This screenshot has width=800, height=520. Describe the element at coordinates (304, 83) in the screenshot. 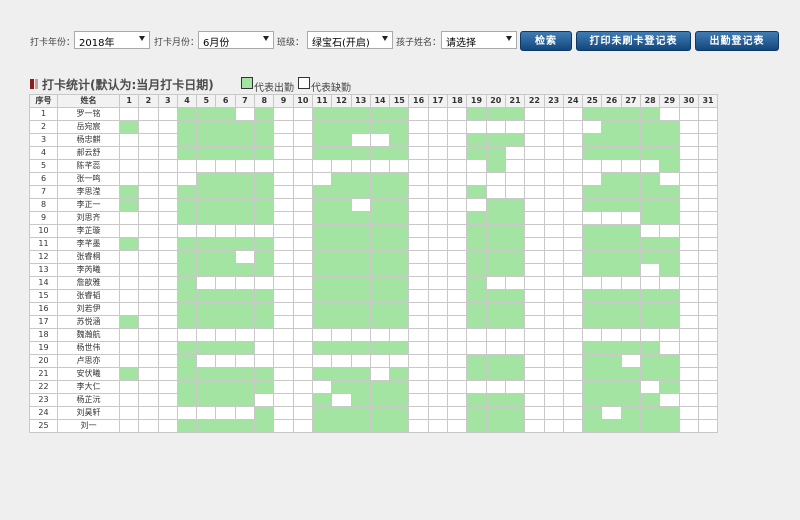

I see `absent-legend-swatch` at that location.